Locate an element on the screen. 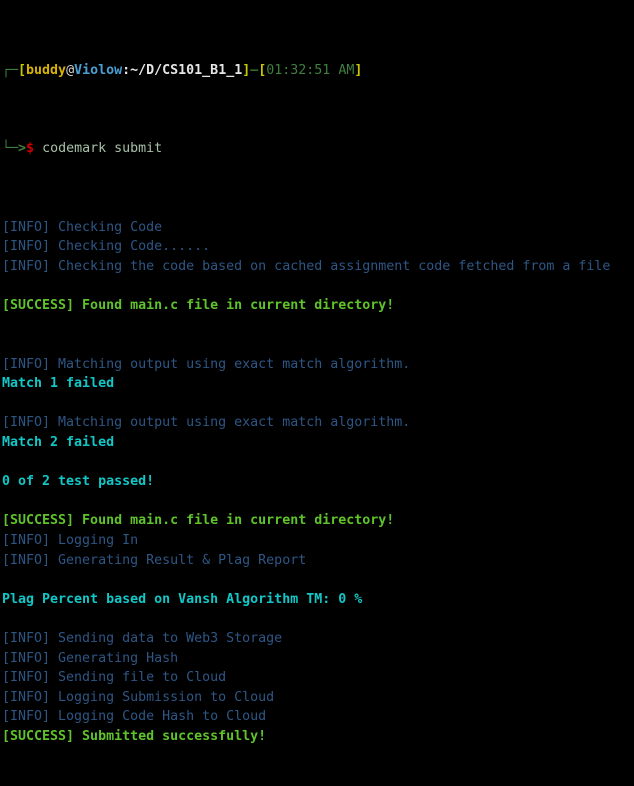  prompt-timestamp: 01:32:51 AM is located at coordinates (310, 70).